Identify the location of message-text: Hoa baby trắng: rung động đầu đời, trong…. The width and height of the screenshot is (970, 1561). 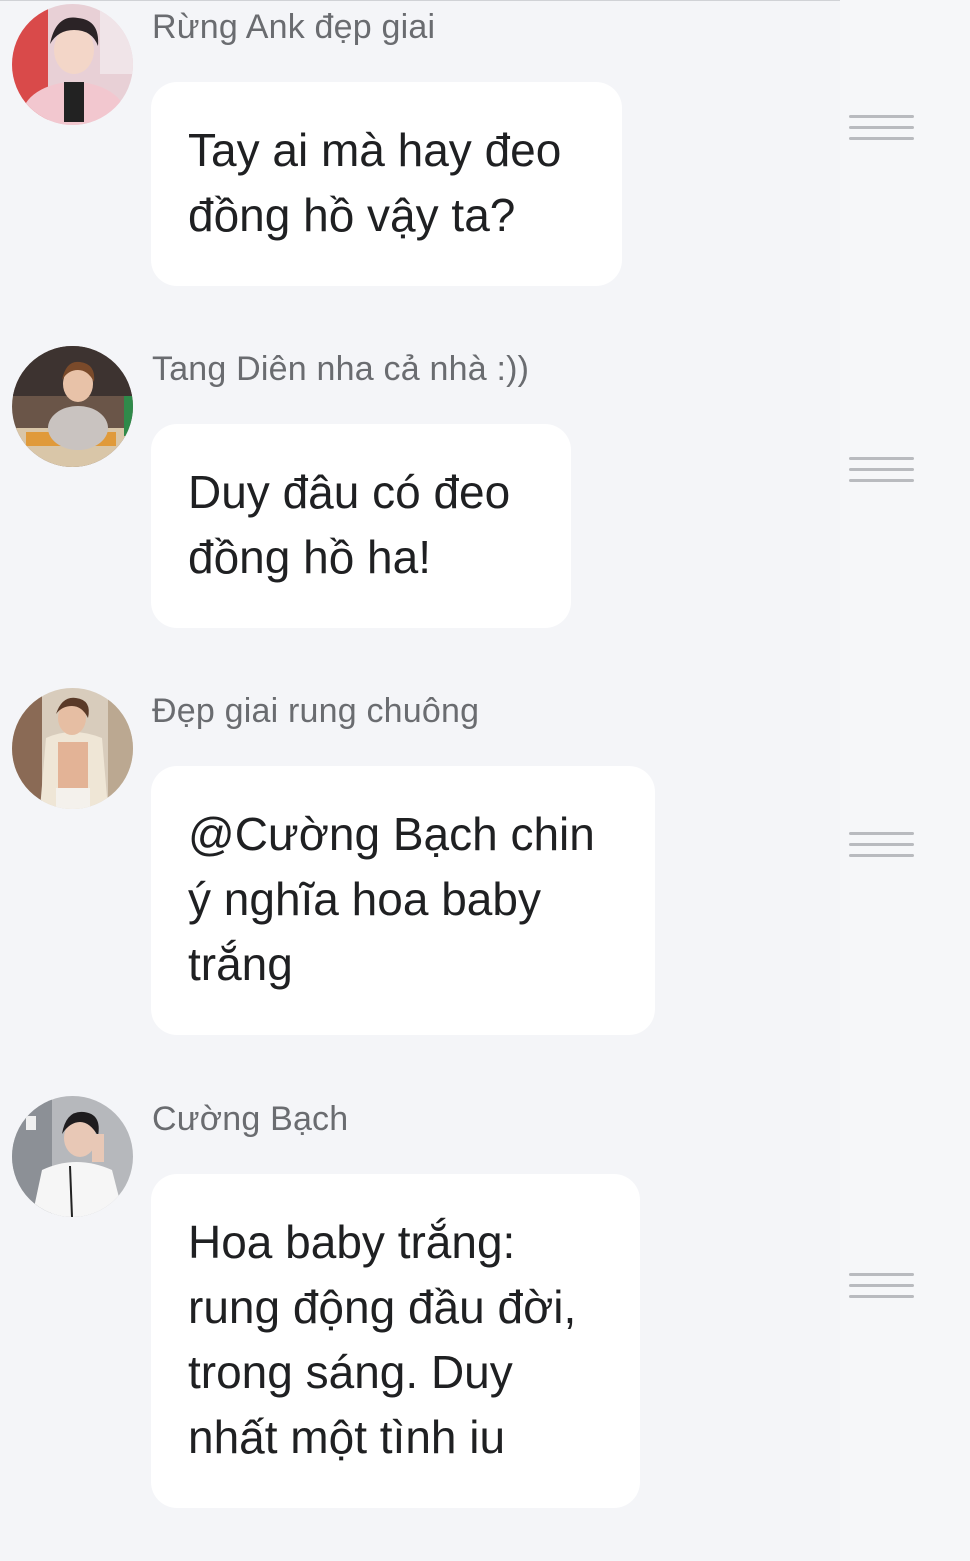
(382, 1339).